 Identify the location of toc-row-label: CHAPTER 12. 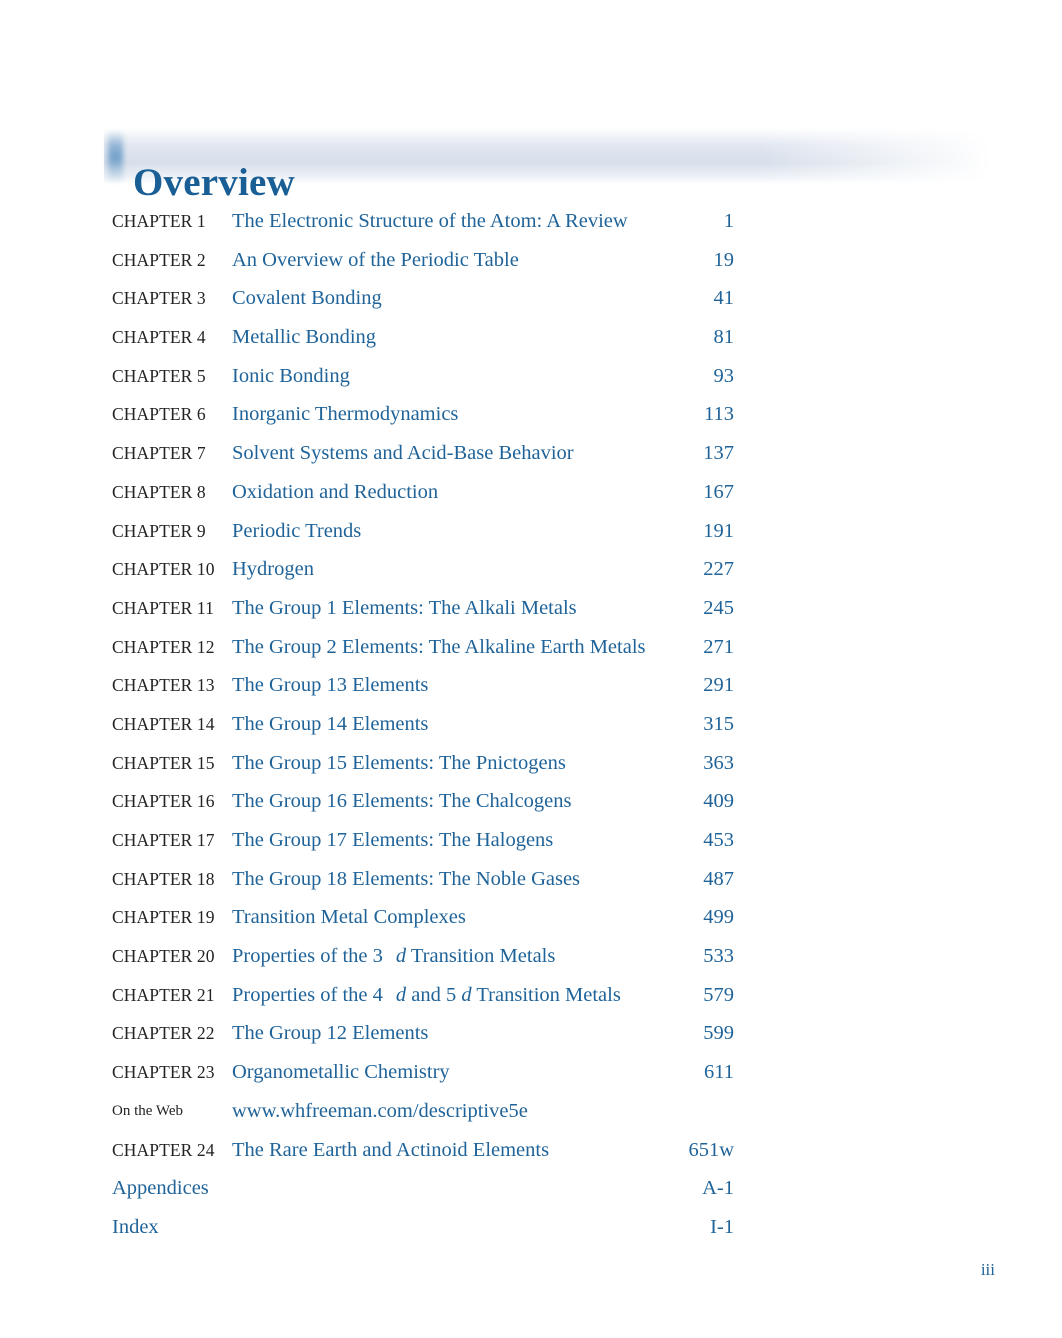
(163, 646).